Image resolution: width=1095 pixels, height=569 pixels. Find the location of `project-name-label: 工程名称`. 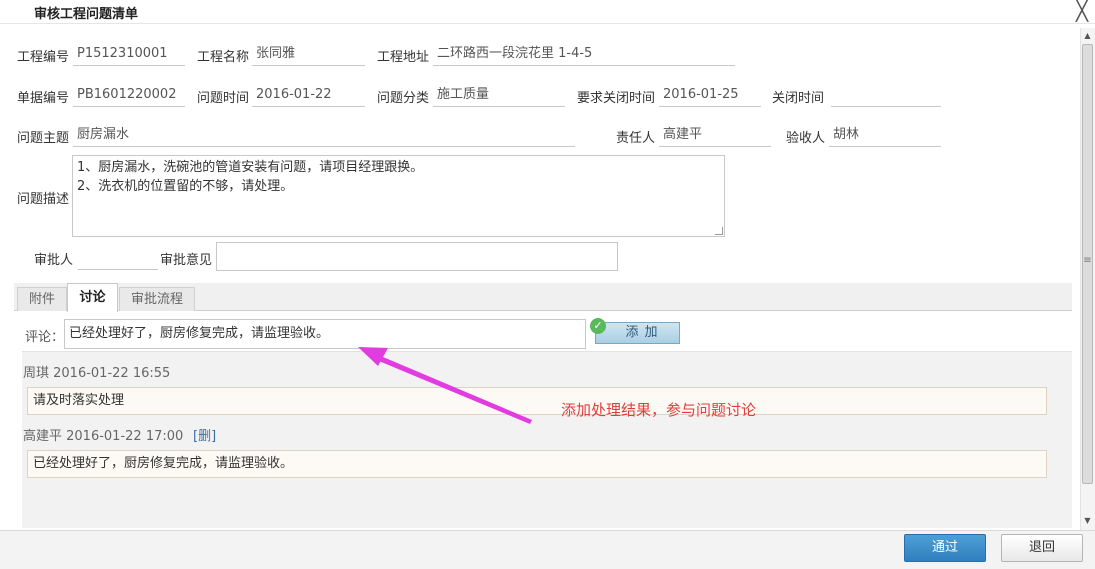

project-name-label: 工程名称 is located at coordinates (223, 57).